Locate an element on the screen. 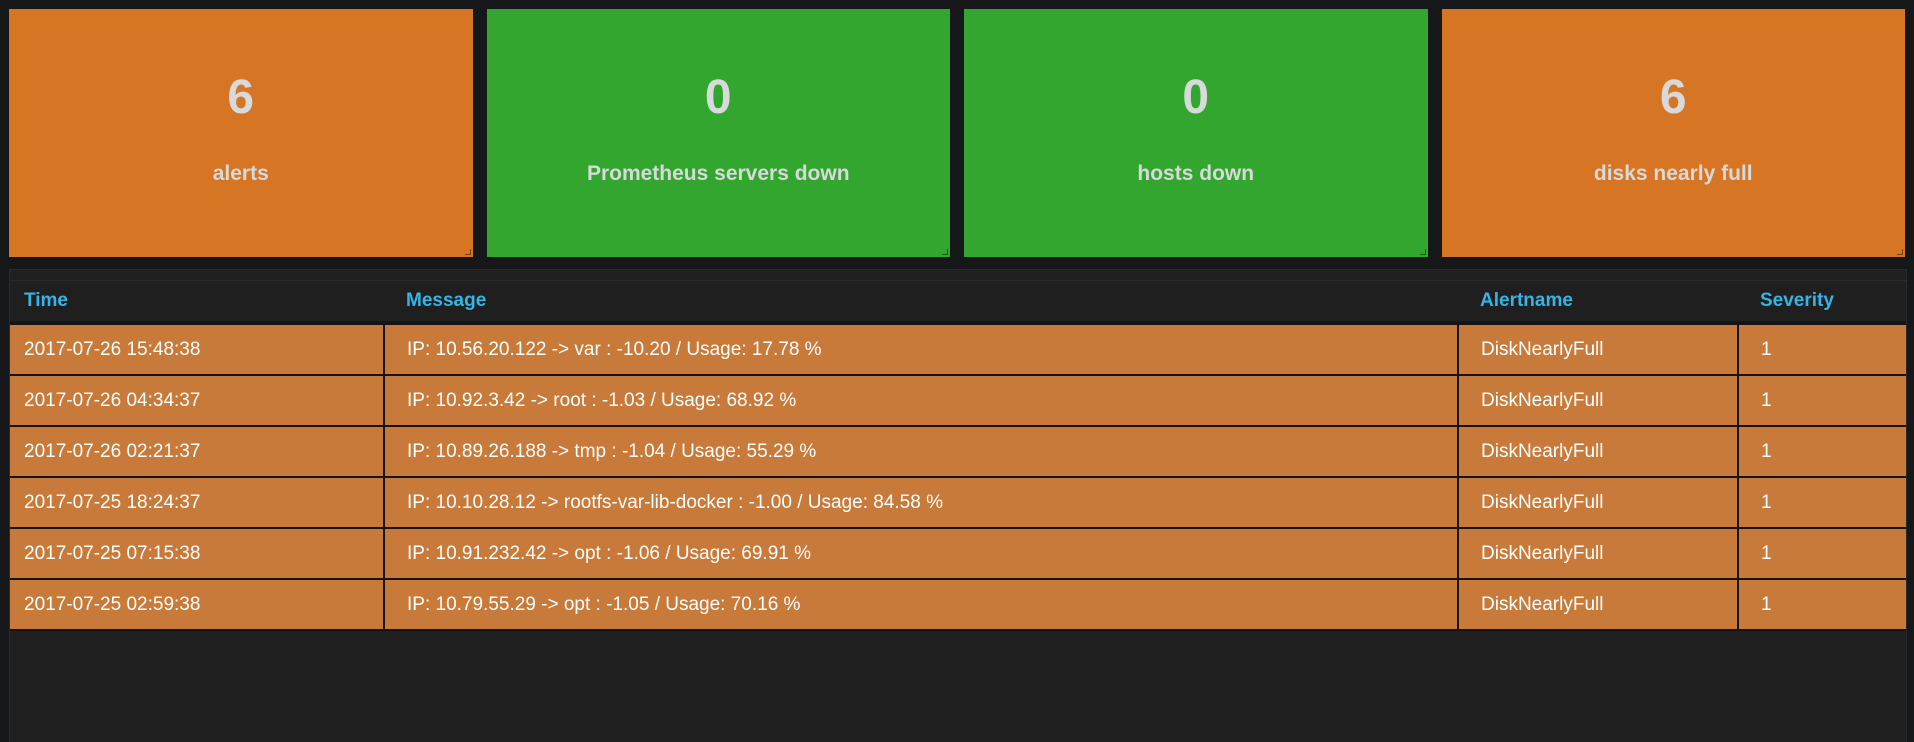  cell-time: 2017-07-25 02:59:38 is located at coordinates (197, 605).